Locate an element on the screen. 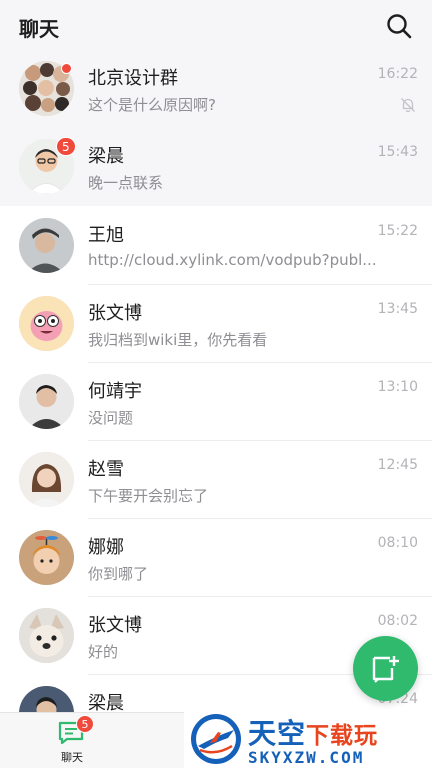 The height and width of the screenshot is (768, 432). conversation-row-beijing-design-group: 北京设计群 这个是什么原因啊? 16:22 is located at coordinates (216, 89).